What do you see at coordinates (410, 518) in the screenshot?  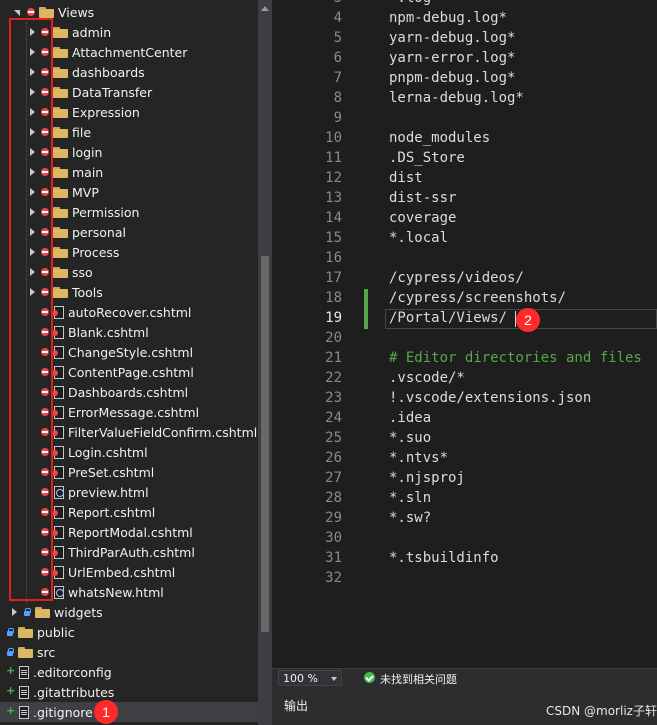 I see `code-line: *.sw?` at bounding box center [410, 518].